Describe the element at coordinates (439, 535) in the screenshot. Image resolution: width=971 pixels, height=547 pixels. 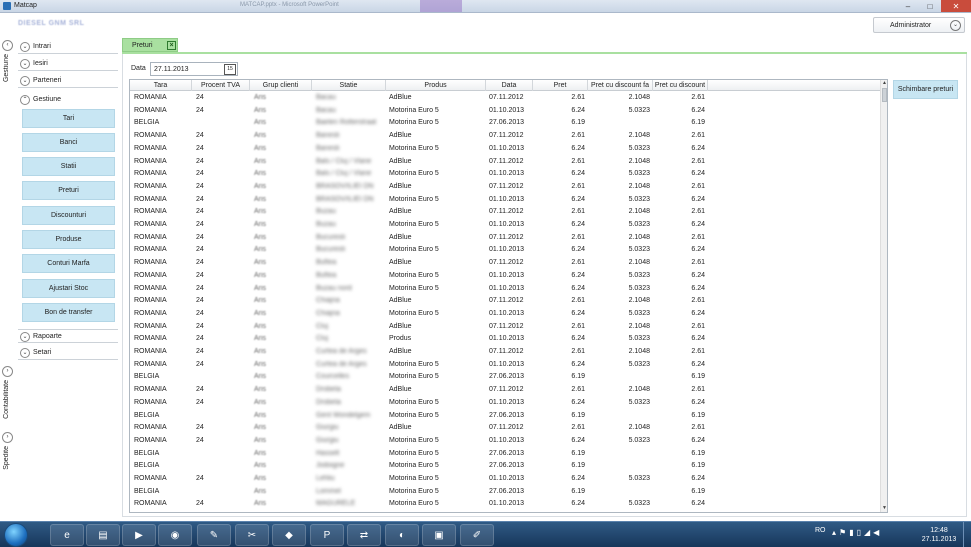
I see `app-window-icon: ▣` at that location.